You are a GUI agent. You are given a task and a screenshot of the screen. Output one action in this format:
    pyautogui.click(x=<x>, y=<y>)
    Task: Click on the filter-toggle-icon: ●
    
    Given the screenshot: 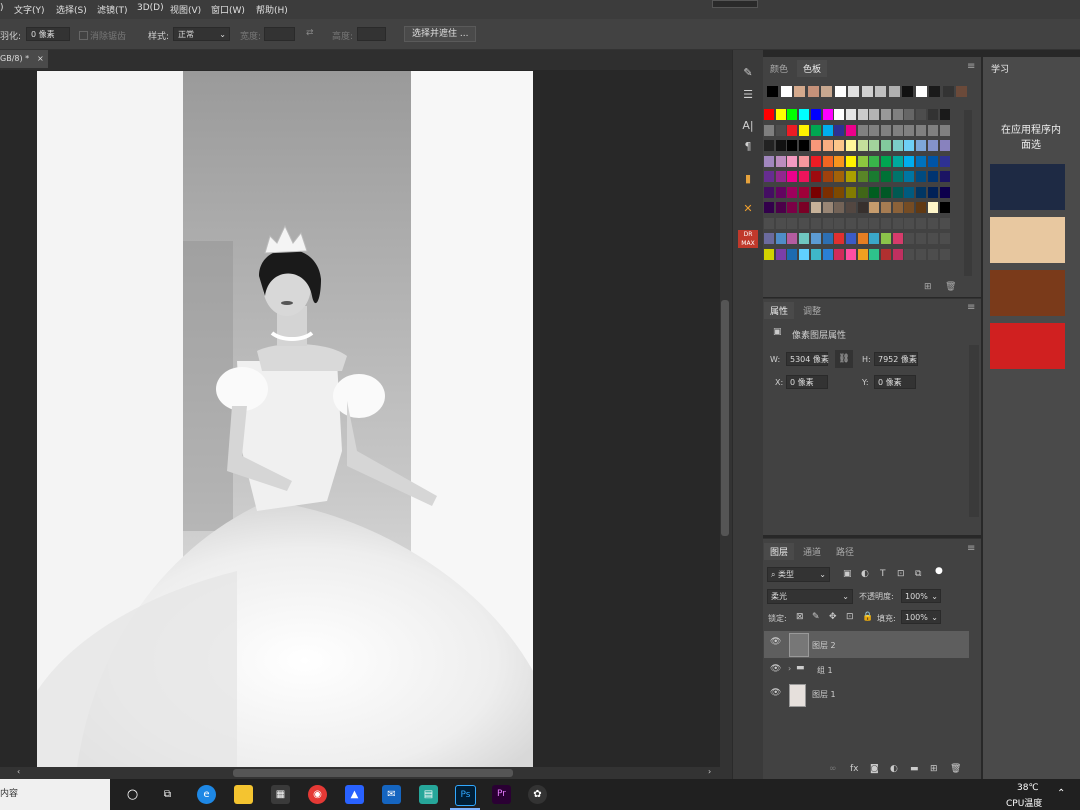 What is the action you would take?
    pyautogui.click(x=939, y=571)
    